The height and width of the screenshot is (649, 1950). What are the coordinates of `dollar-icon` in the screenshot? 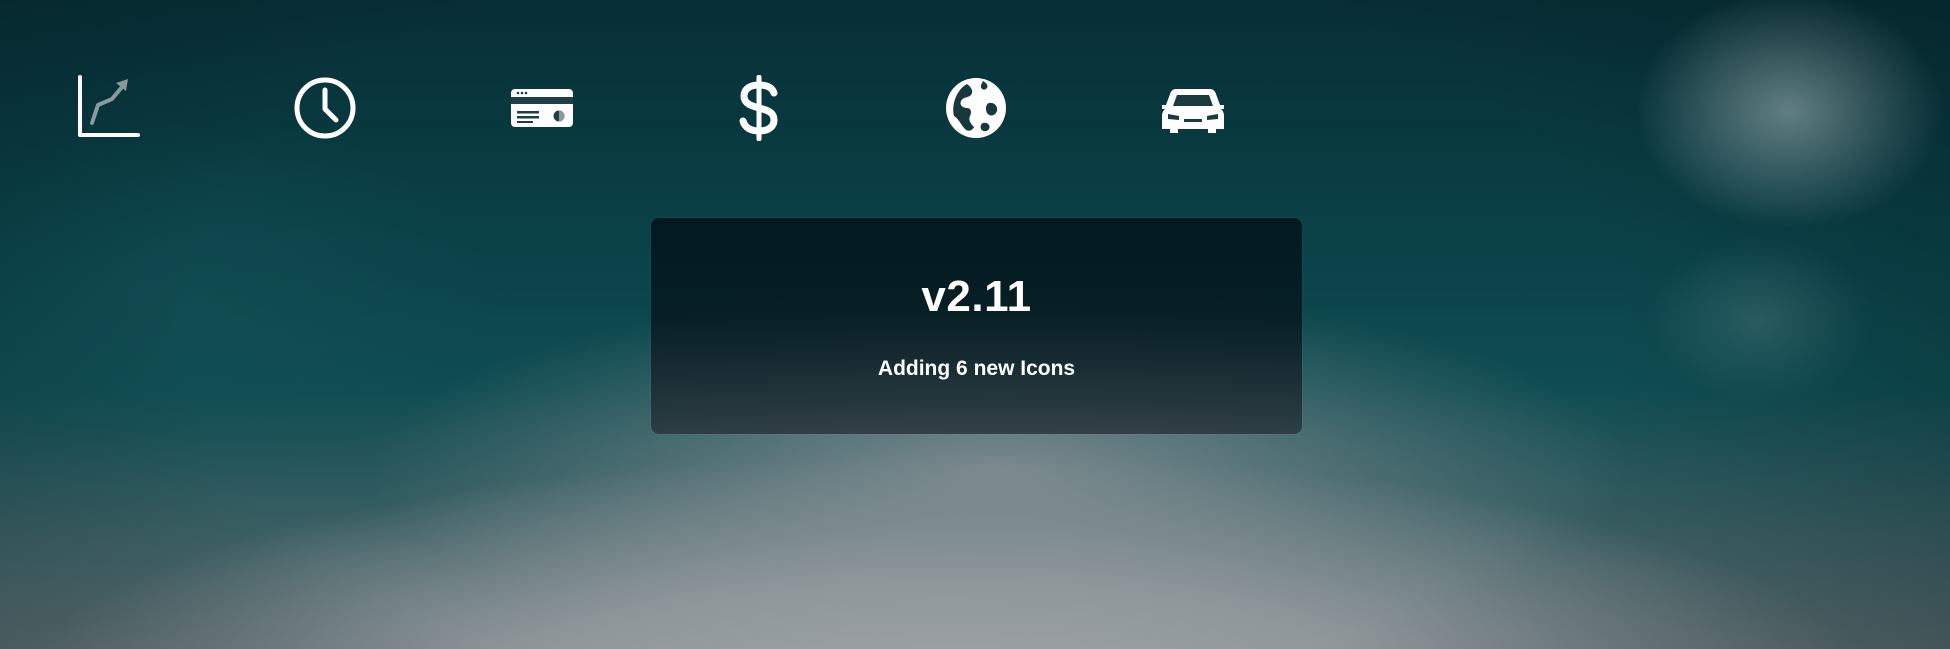 It's located at (759, 108).